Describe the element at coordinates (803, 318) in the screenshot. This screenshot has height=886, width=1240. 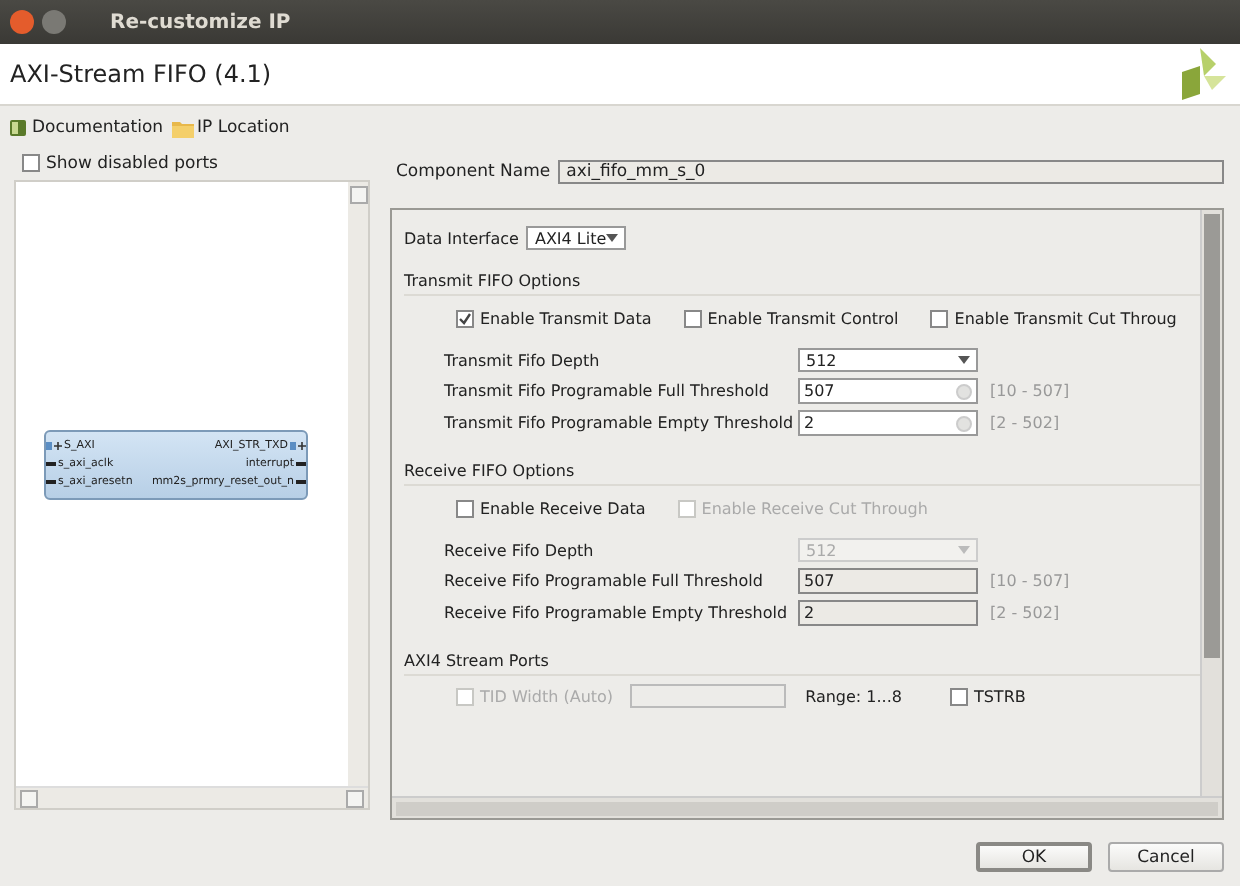
I see `checkbox-label: Enable Transmit Control` at that location.